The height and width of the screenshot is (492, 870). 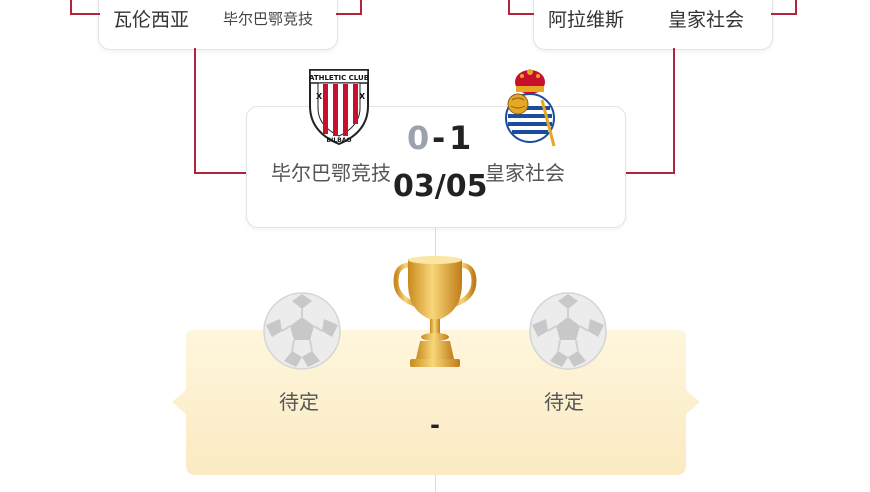 I want to click on match-card-semifinal: 毕尔巴鄂竞技 皇家社会 0 - 1 03/05, so click(x=436, y=167).